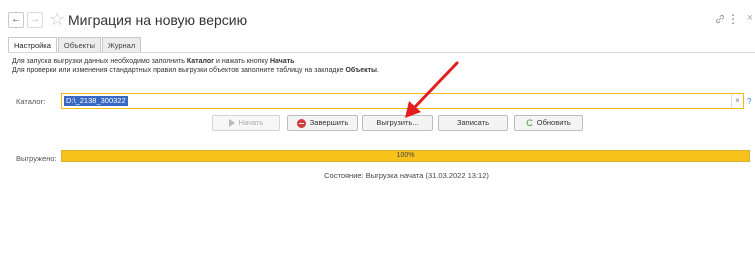 The image size is (755, 268). I want to click on window-title: Миграция на новую версию, so click(158, 20).